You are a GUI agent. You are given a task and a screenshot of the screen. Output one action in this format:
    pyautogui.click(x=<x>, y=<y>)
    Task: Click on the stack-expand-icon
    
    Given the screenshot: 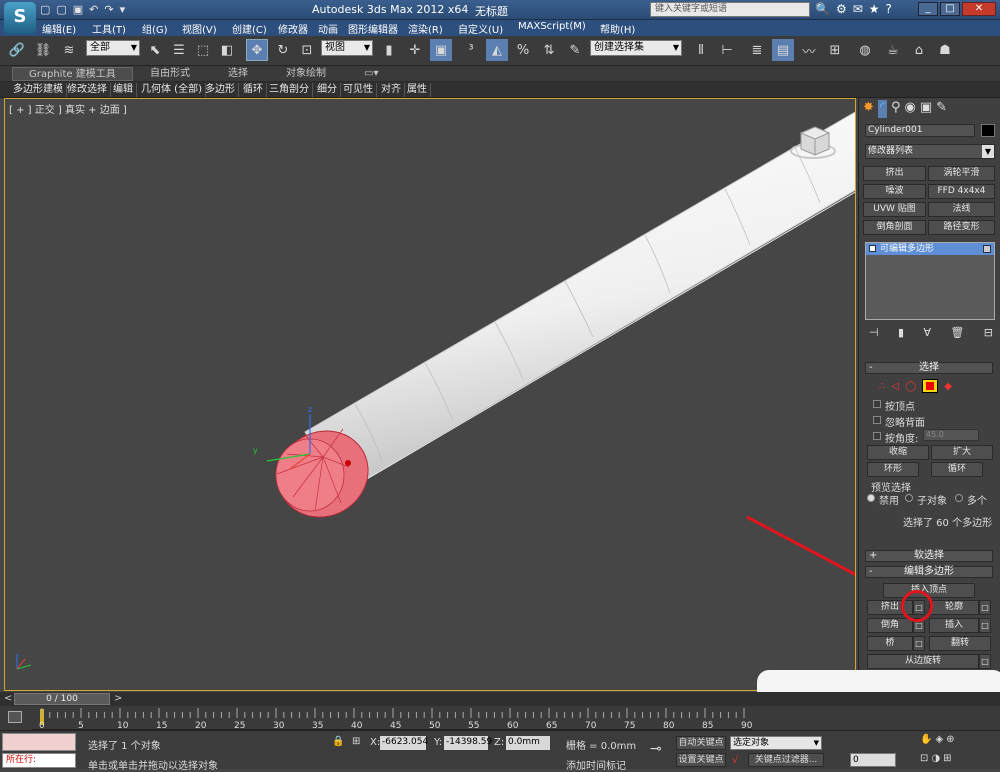 What is the action you would take?
    pyautogui.click(x=872, y=248)
    